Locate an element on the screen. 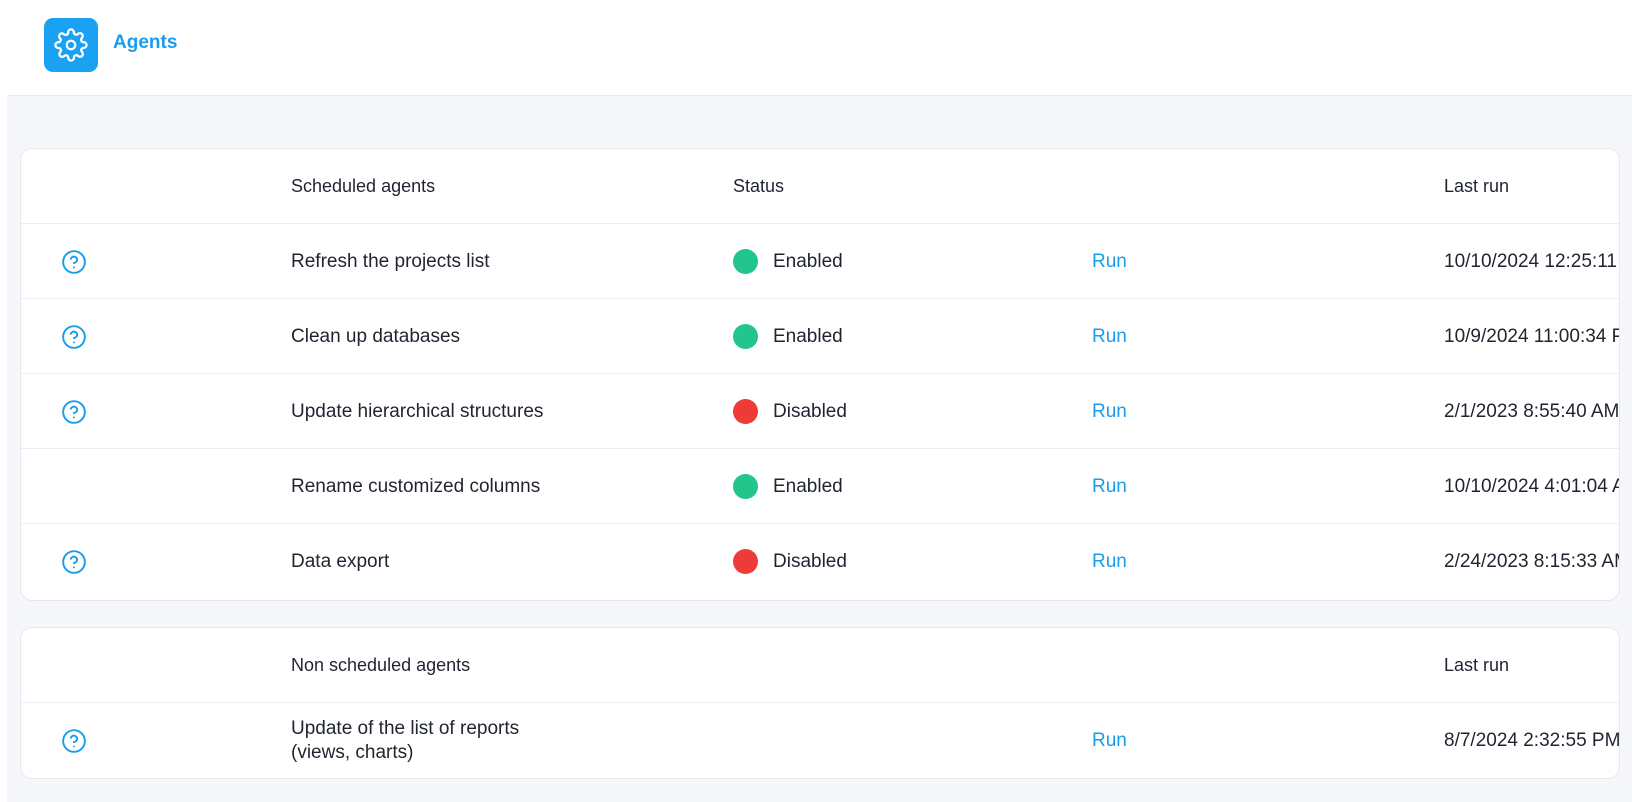 The image size is (1632, 802). last-run-value: 8/7/2024 2:32:55 PM is located at coordinates (1532, 740).